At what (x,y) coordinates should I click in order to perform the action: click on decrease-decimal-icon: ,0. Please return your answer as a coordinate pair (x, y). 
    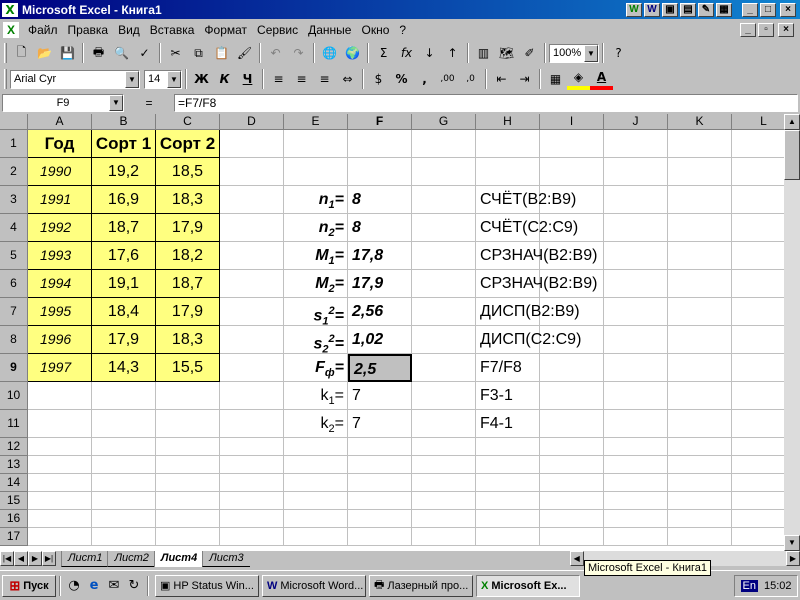
    Looking at the image, I should click on (470, 79).